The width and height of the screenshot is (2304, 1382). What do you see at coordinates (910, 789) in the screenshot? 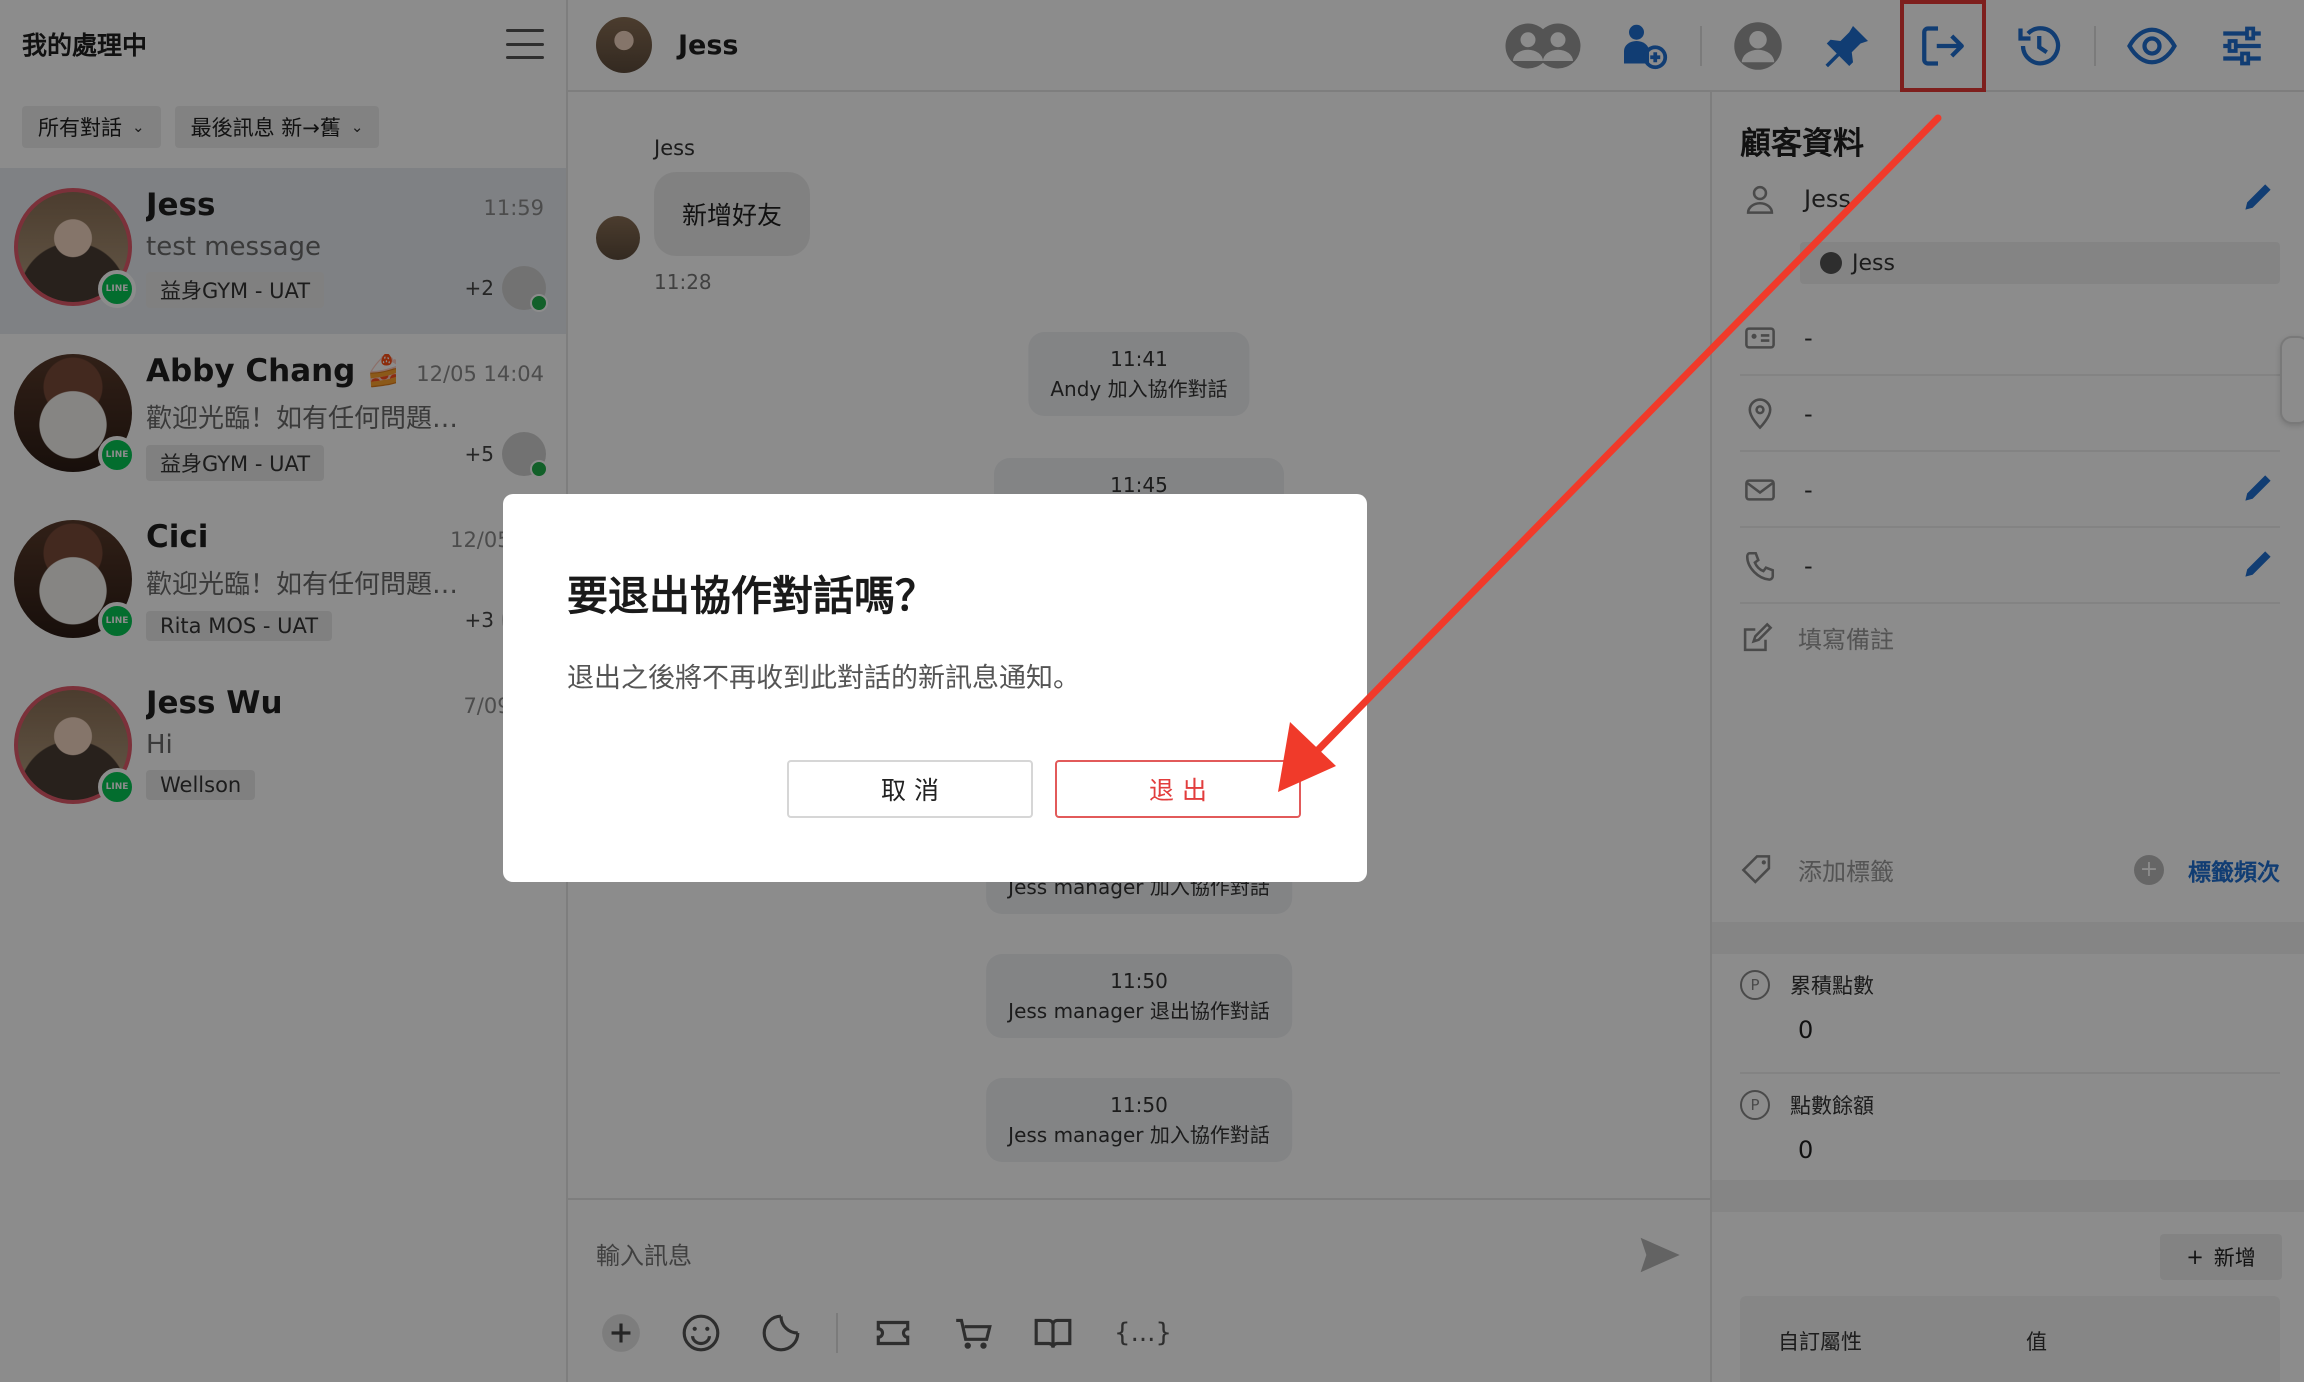
I see `cancel-button: 取 消` at bounding box center [910, 789].